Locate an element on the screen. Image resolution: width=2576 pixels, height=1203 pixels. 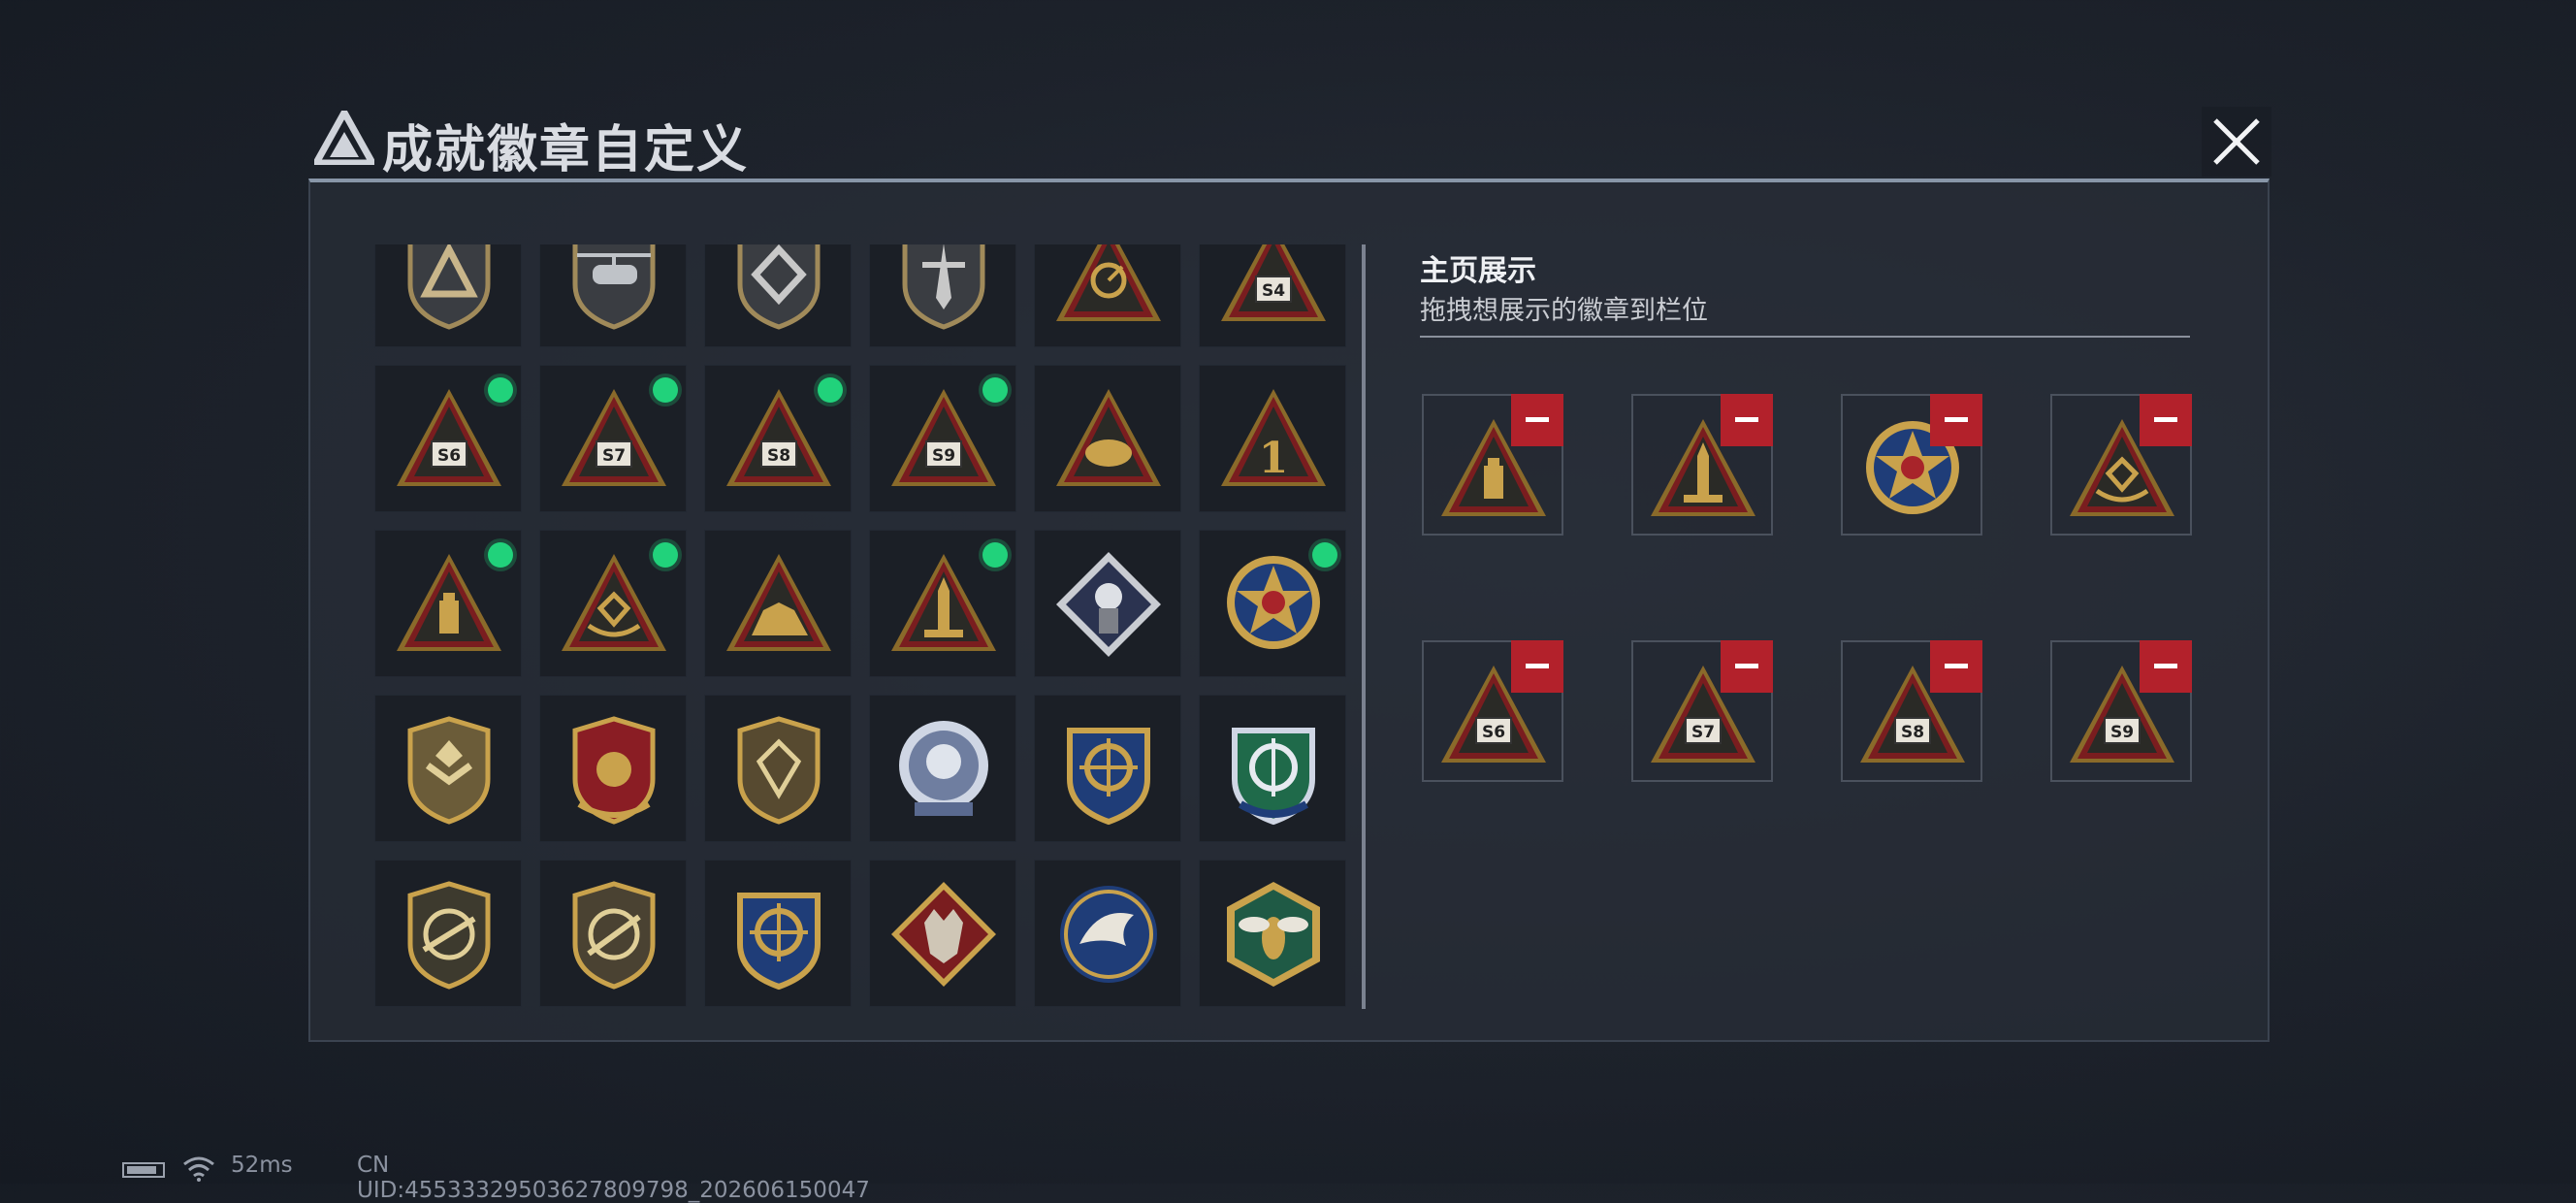
hands-icon is located at coordinates (1108, 438).